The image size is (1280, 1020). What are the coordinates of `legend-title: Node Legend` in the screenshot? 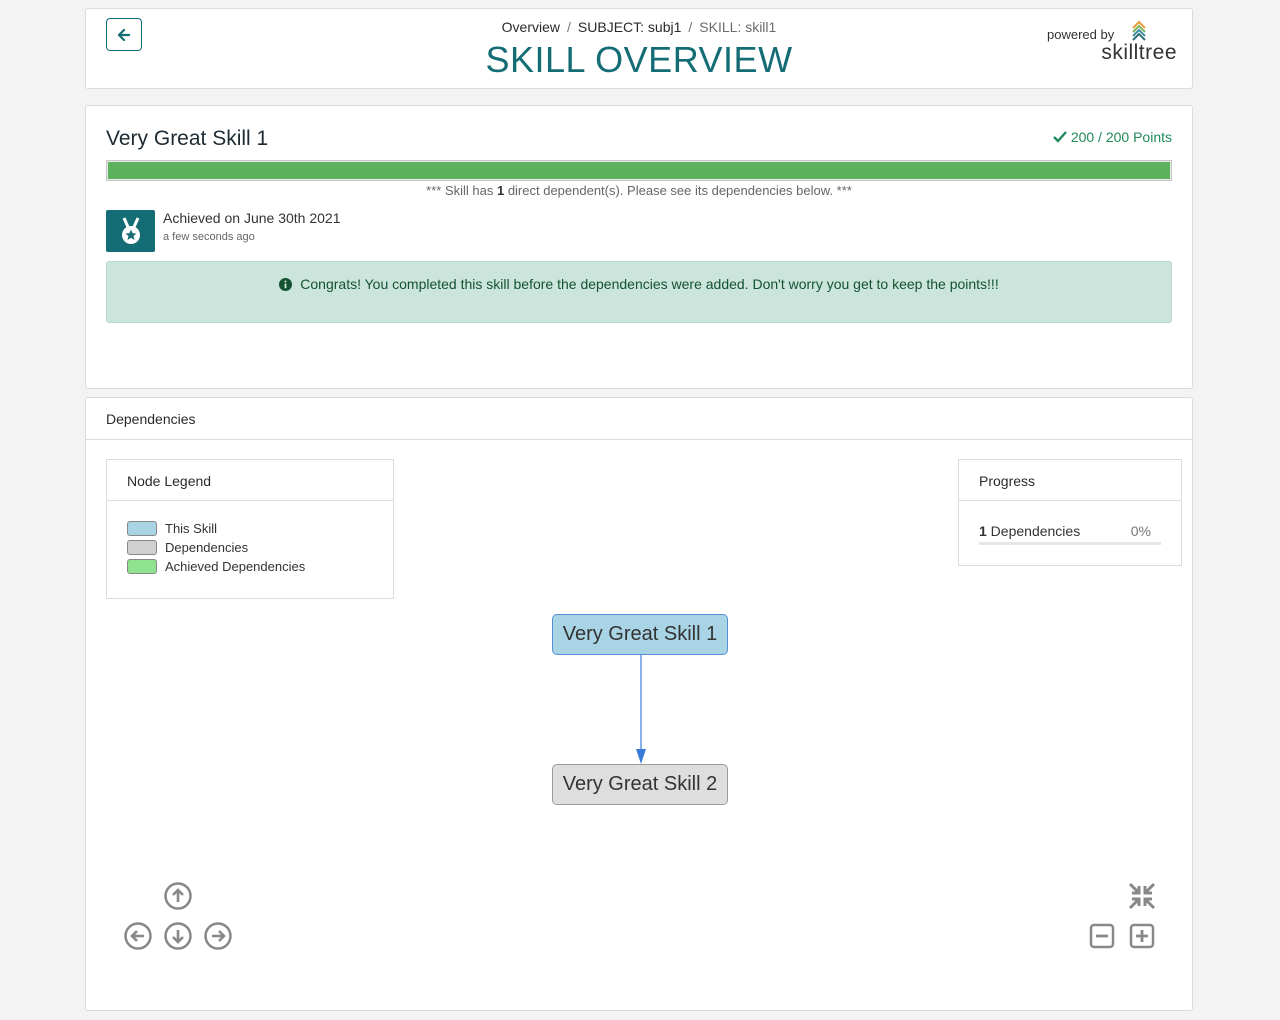 It's located at (169, 481).